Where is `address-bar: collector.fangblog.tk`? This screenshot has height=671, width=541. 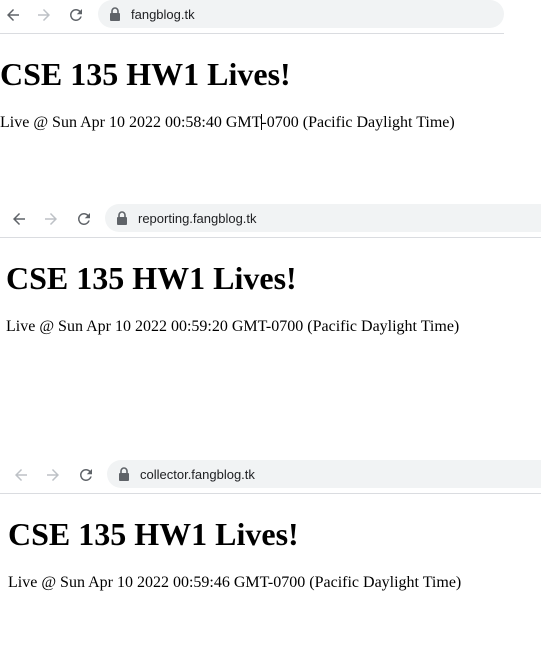
address-bar: collector.fangblog.tk is located at coordinates (324, 474).